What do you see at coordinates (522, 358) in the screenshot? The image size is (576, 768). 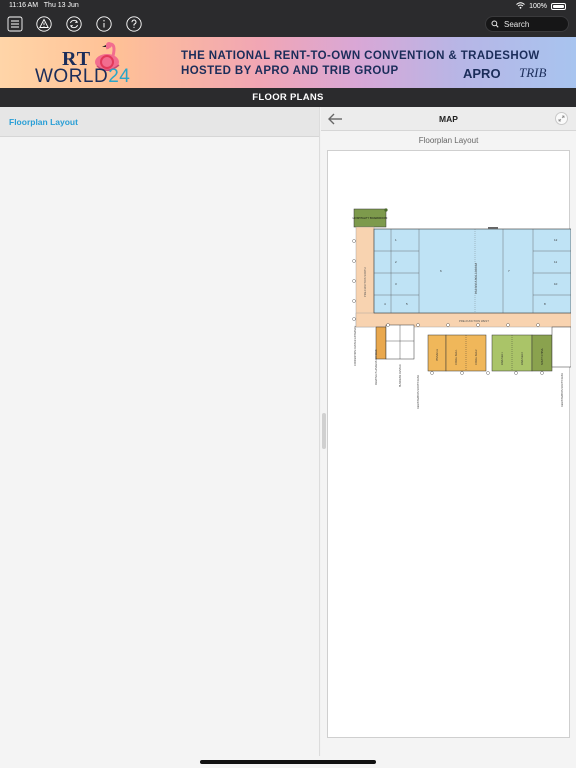 I see `label-java-sea-2: JAVA SEA 2` at bounding box center [522, 358].